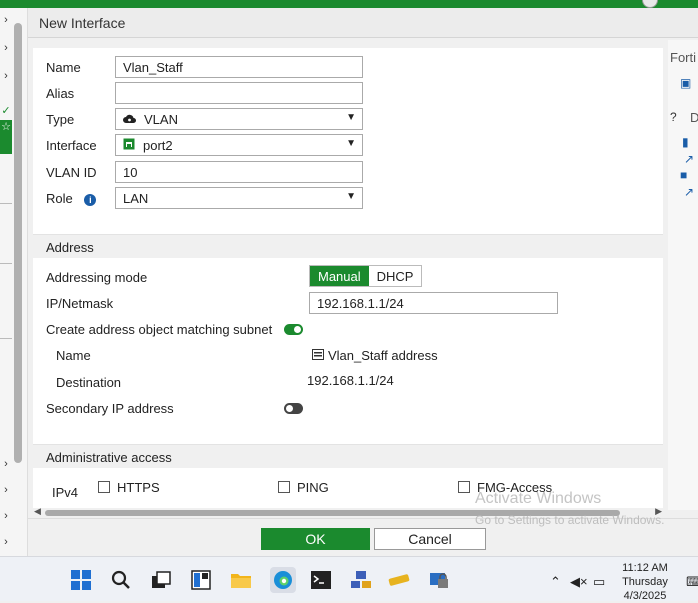 This screenshot has width=698, height=603. I want to click on system-clock: 11:12 AM Thursday 4/3/2025, so click(645, 582).